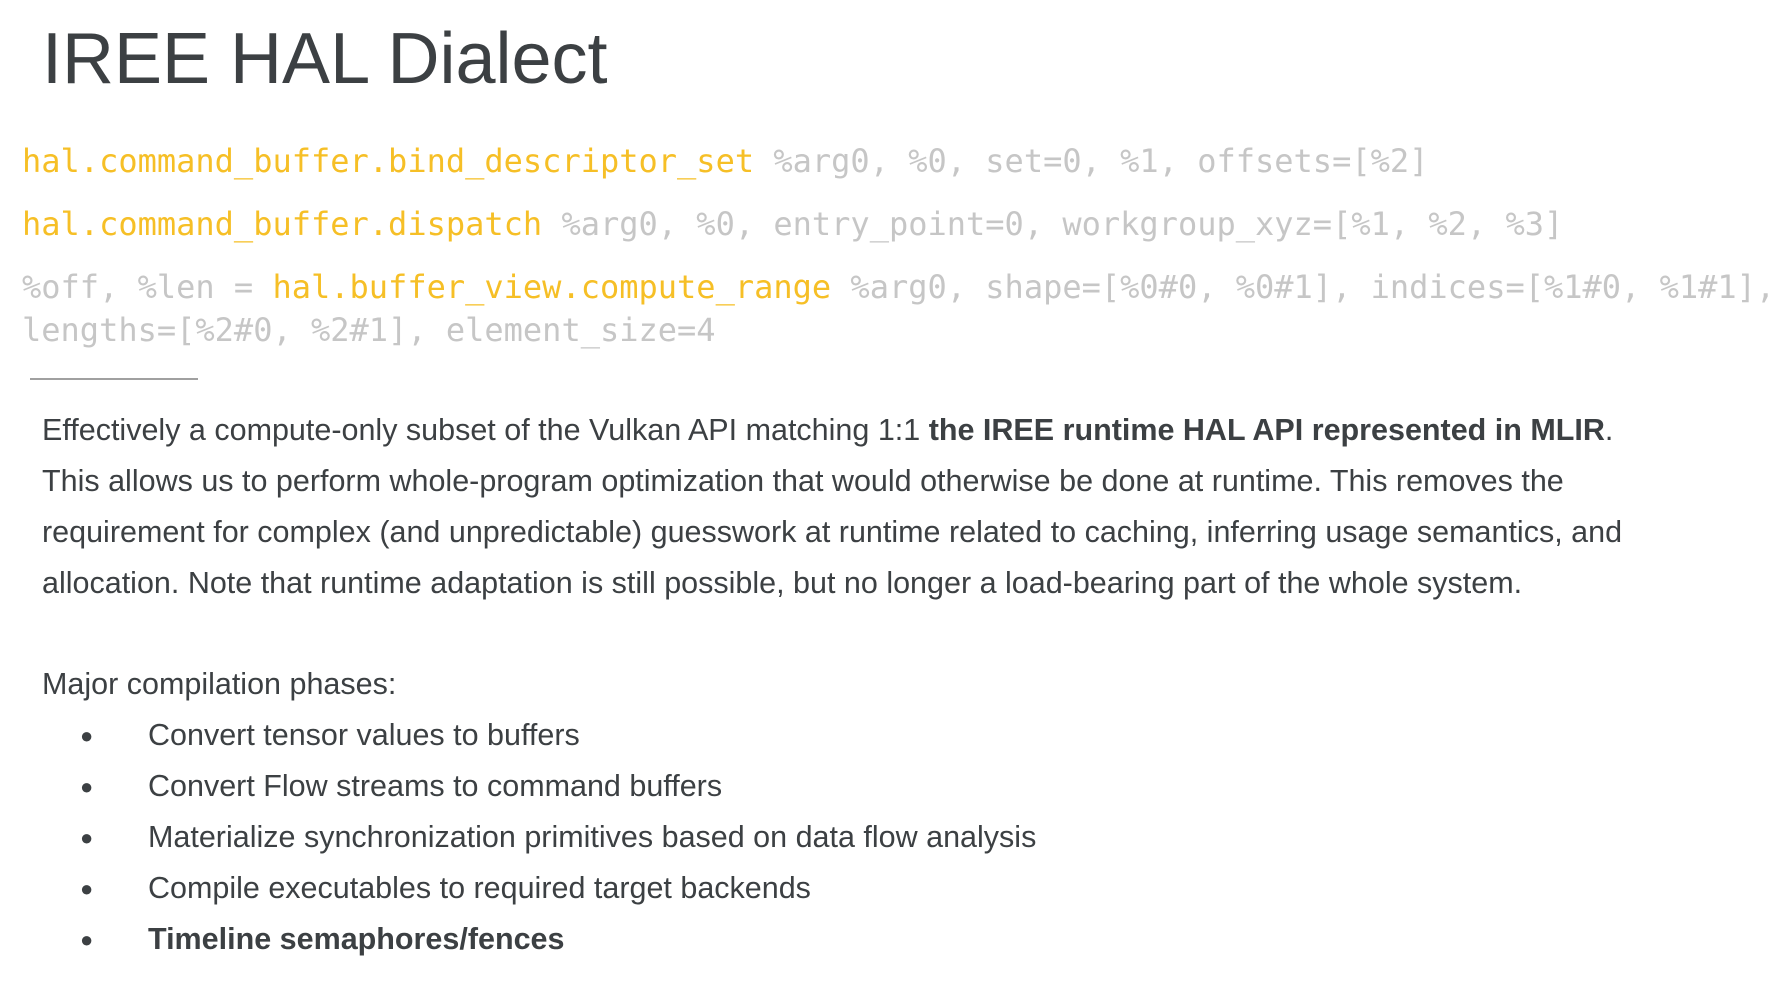  I want to click on code-line-compute-range-continued: lengths=[%2#0, %2#1], element_size=4, so click(369, 330).